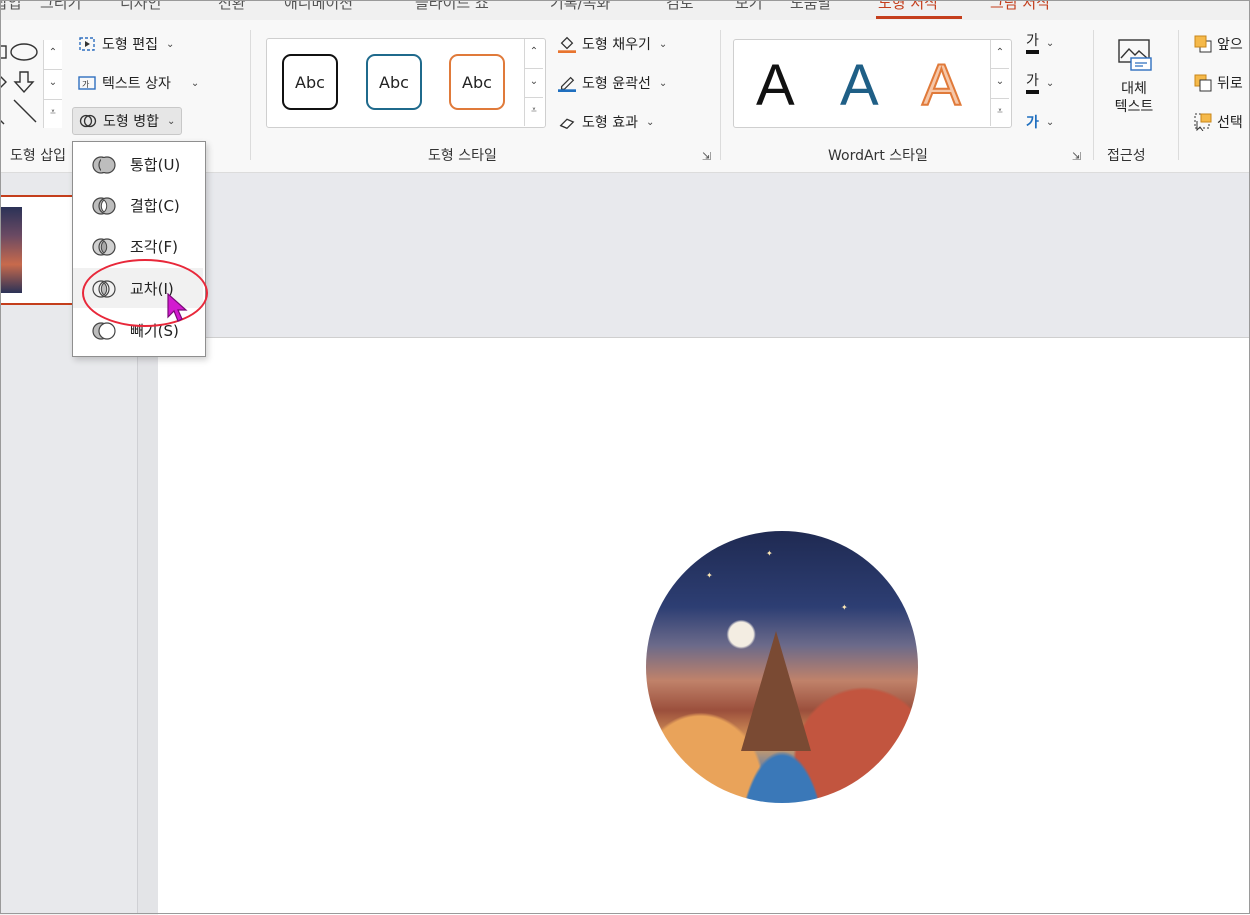  Describe the element at coordinates (177, 307) in the screenshot. I see `mouse-cursor-icon` at that location.